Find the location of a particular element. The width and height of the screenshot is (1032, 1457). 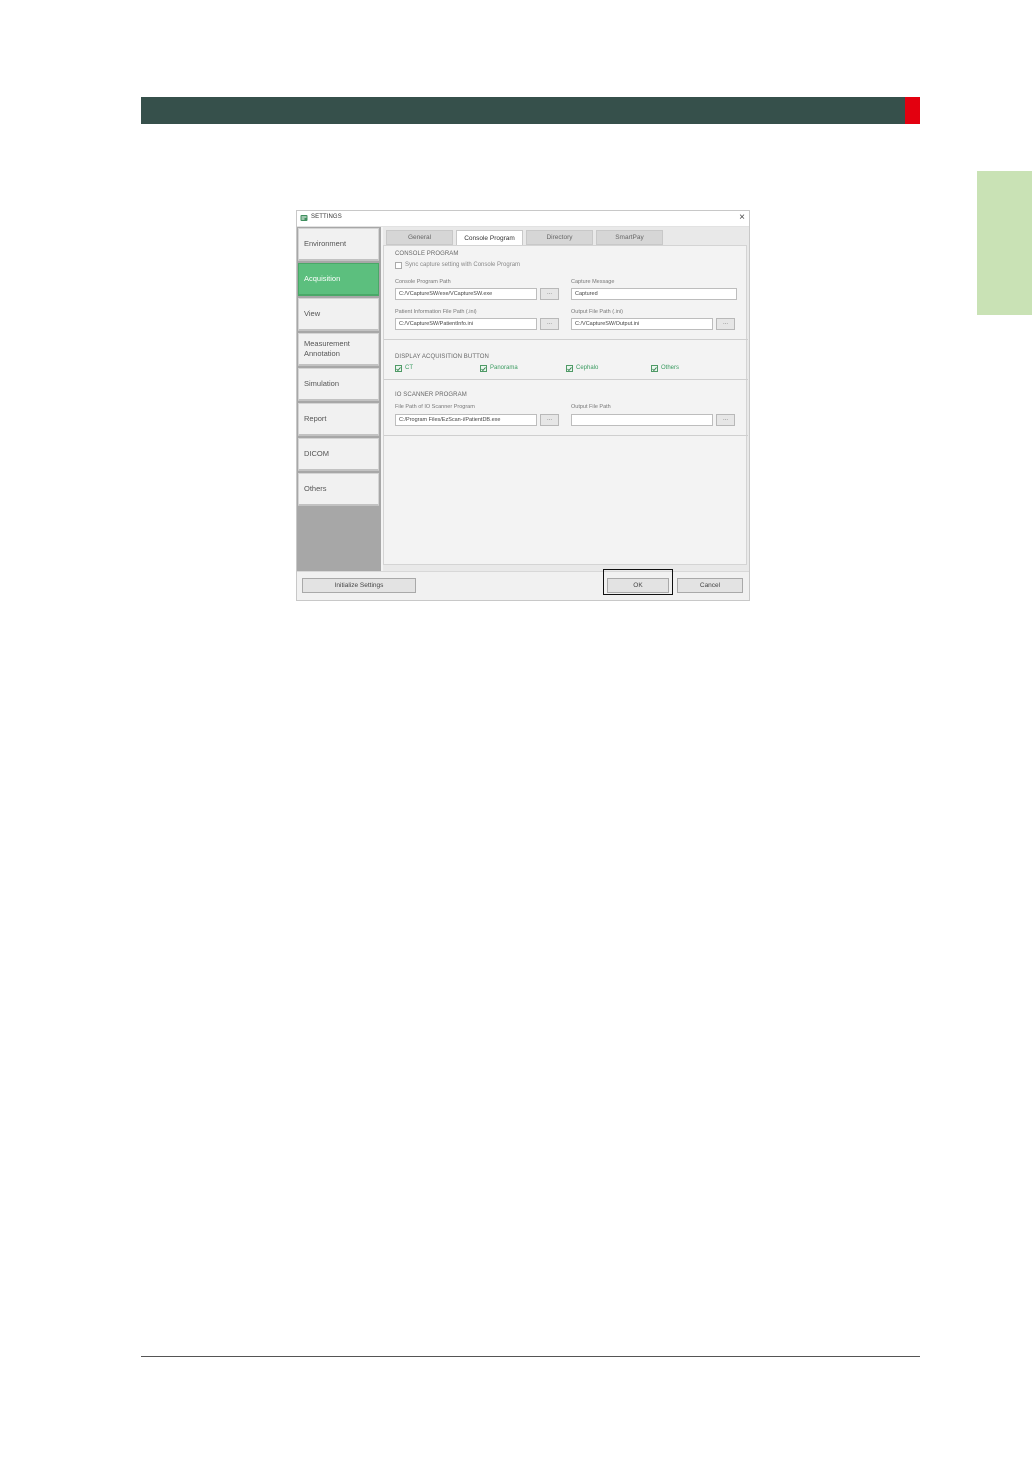

tab-smartpay: SmartPay is located at coordinates (629, 237).